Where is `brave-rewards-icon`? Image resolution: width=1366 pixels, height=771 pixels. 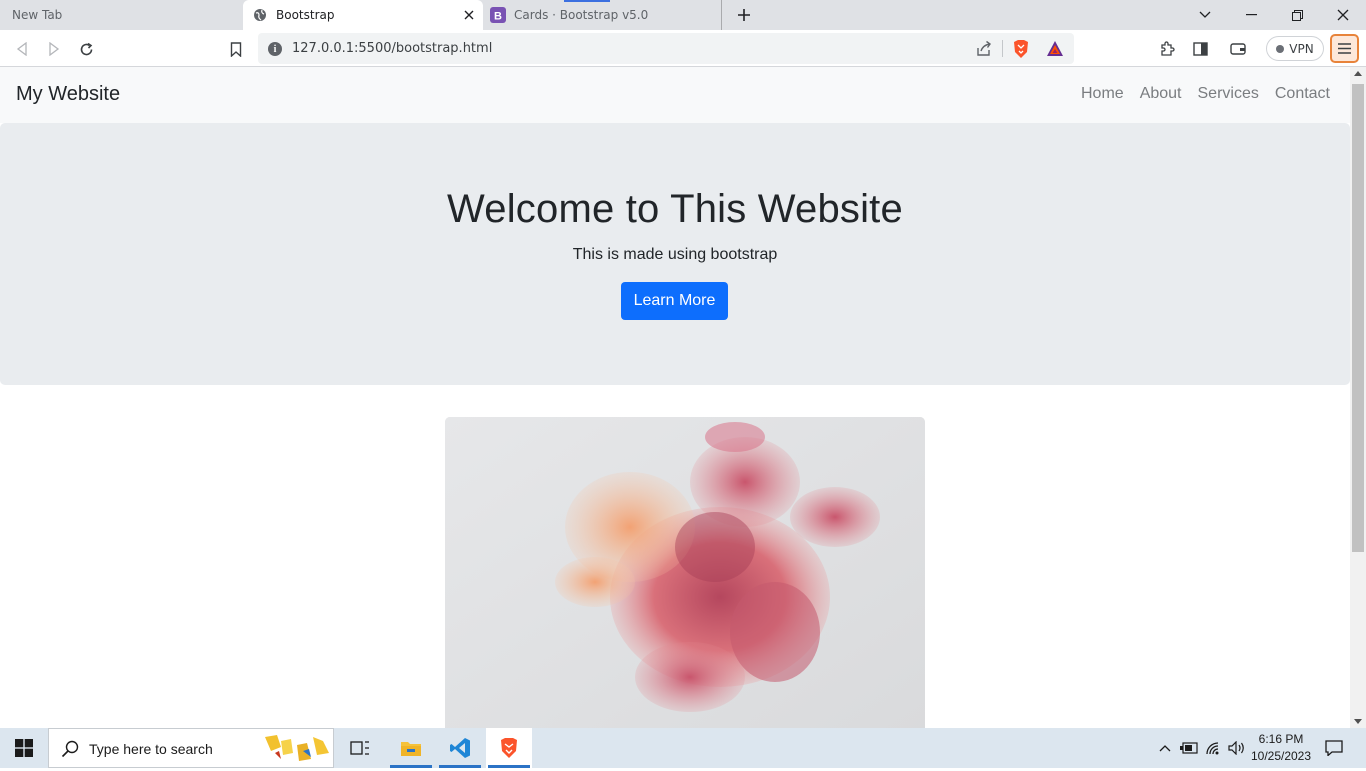 brave-rewards-icon is located at coordinates (1055, 49).